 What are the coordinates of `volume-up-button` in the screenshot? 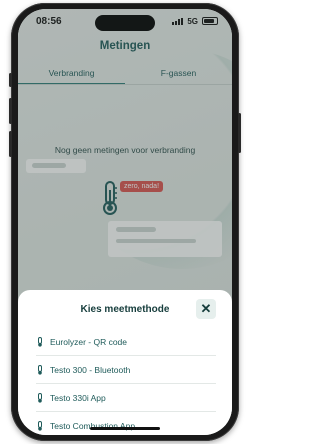 It's located at (10, 111).